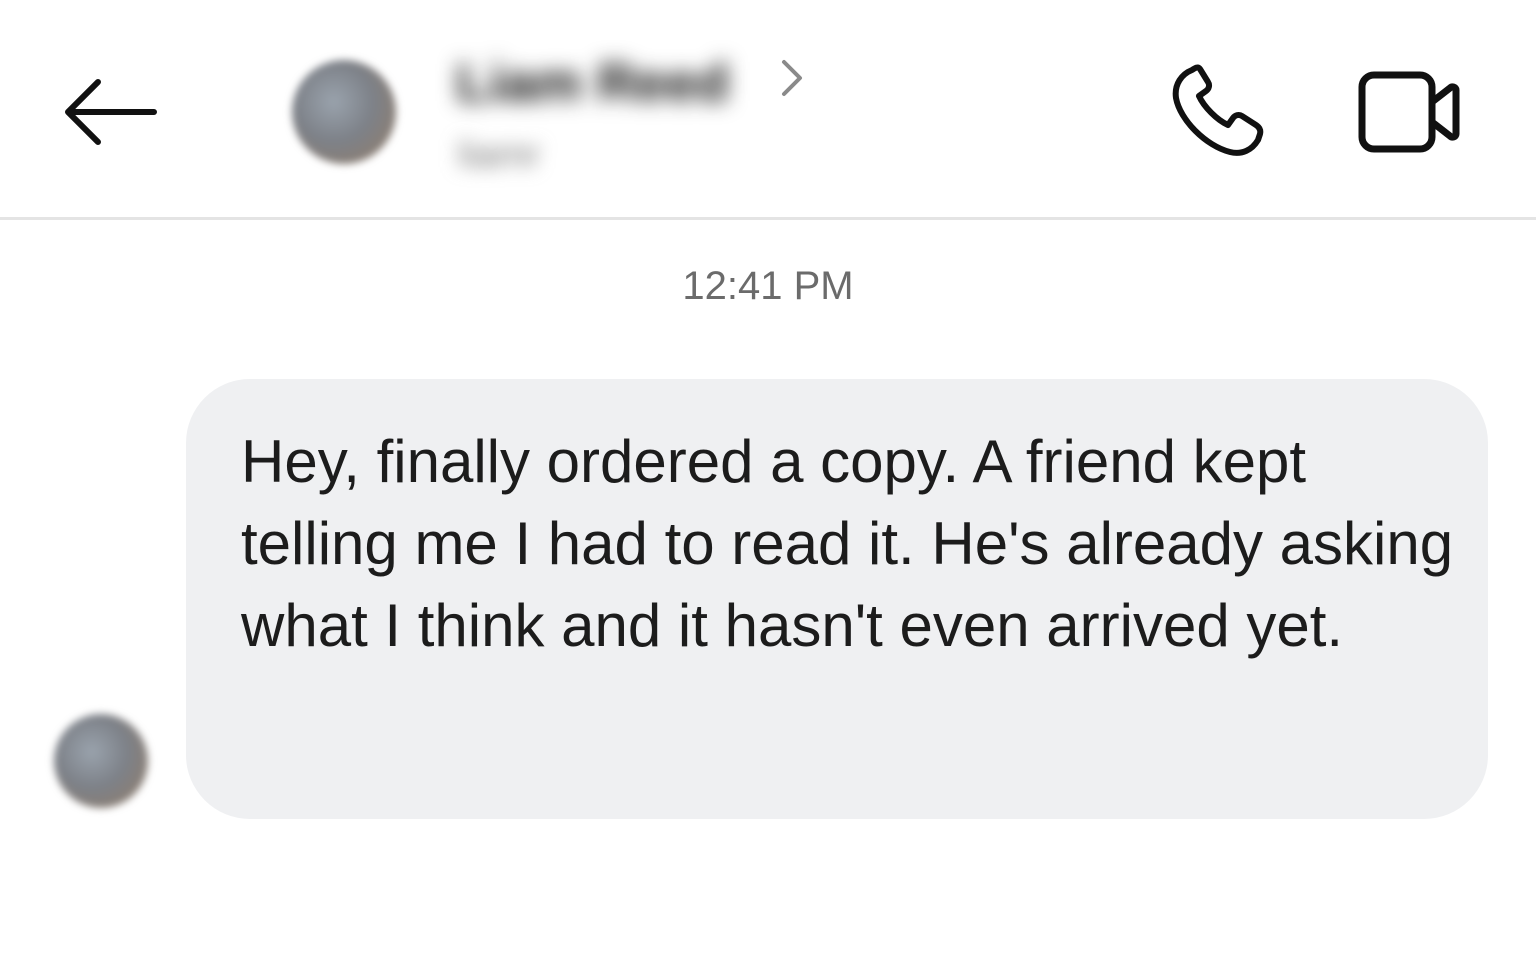  I want to click on contact-details-link, so click(792, 78).